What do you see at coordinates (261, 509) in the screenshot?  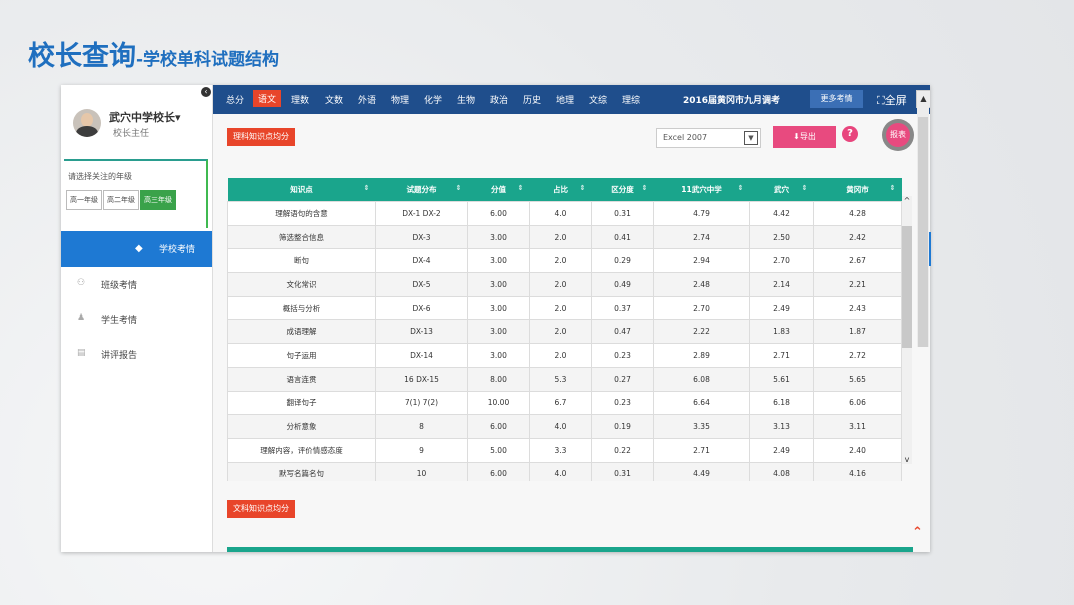 I see `arts-knowledge-avg-button: 文科知识点均分` at bounding box center [261, 509].